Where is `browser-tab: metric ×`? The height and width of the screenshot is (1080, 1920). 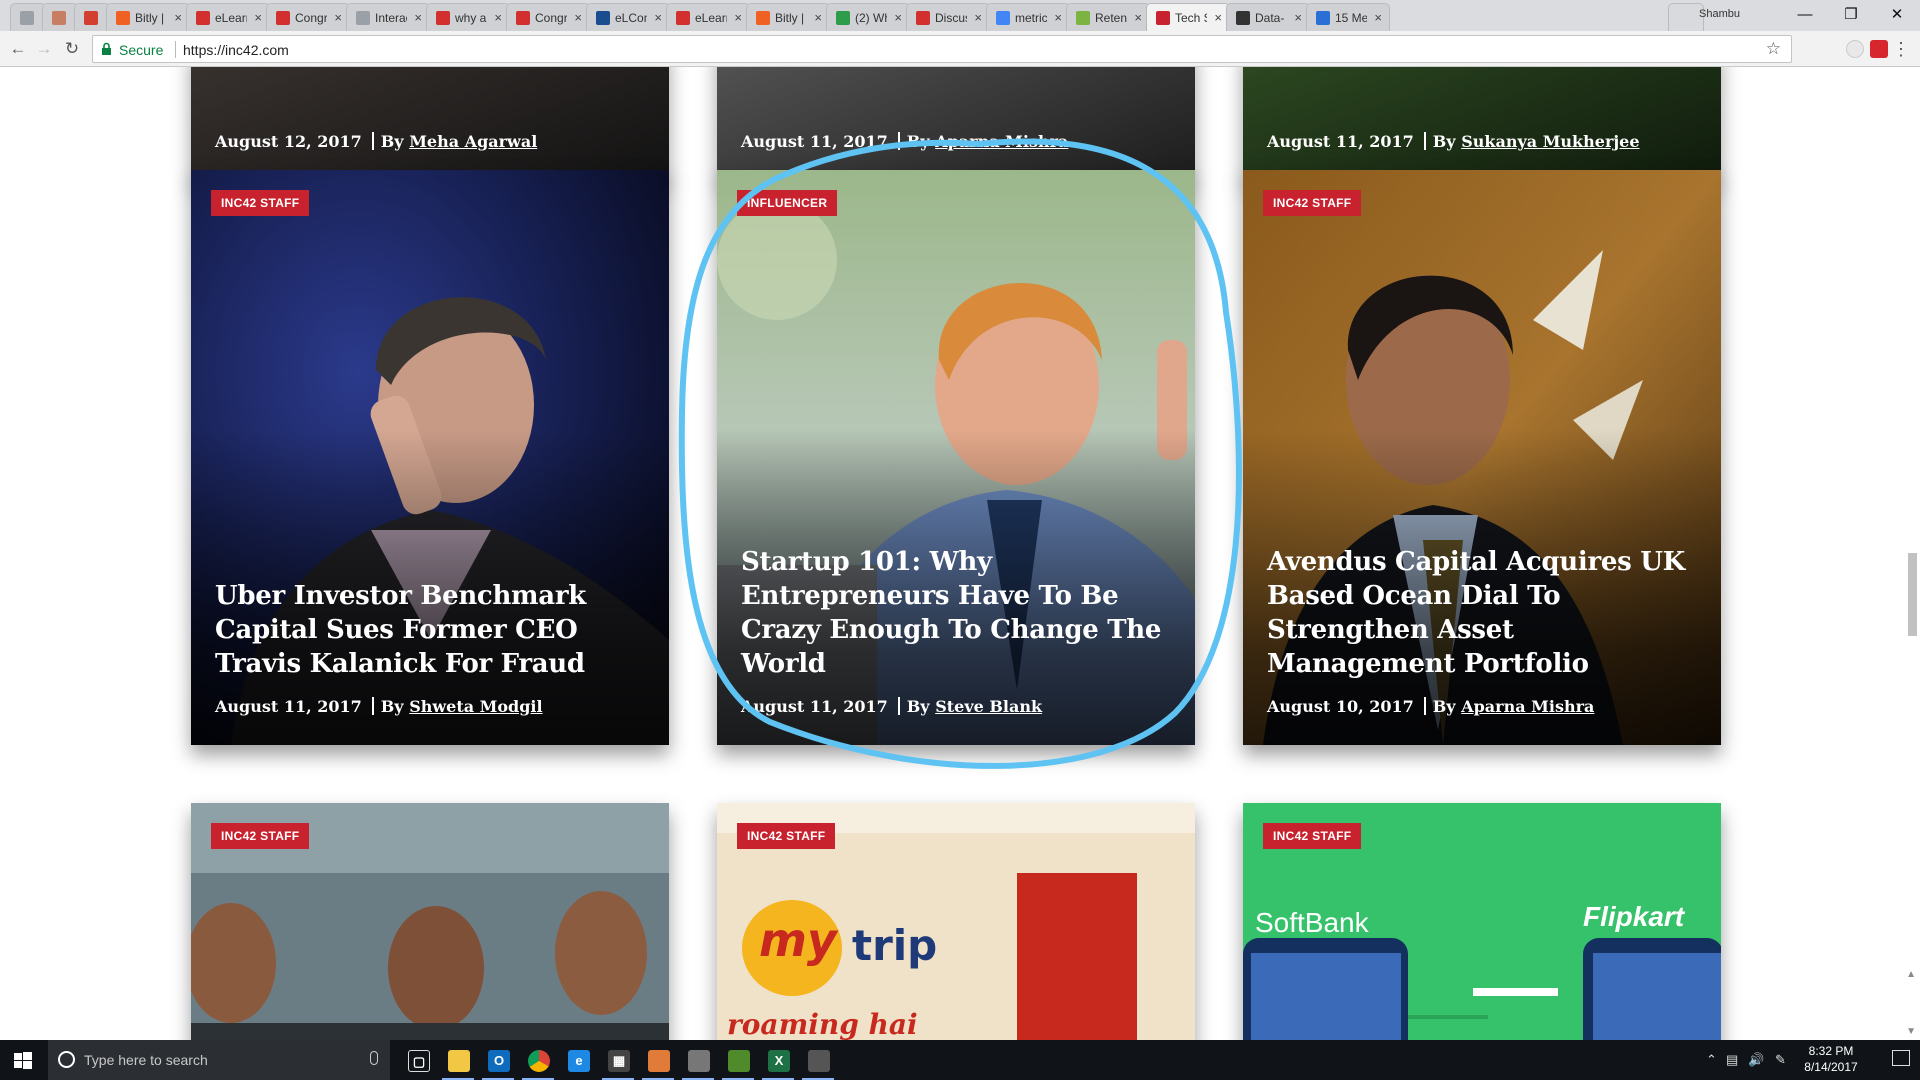 browser-tab: metric × is located at coordinates (1028, 17).